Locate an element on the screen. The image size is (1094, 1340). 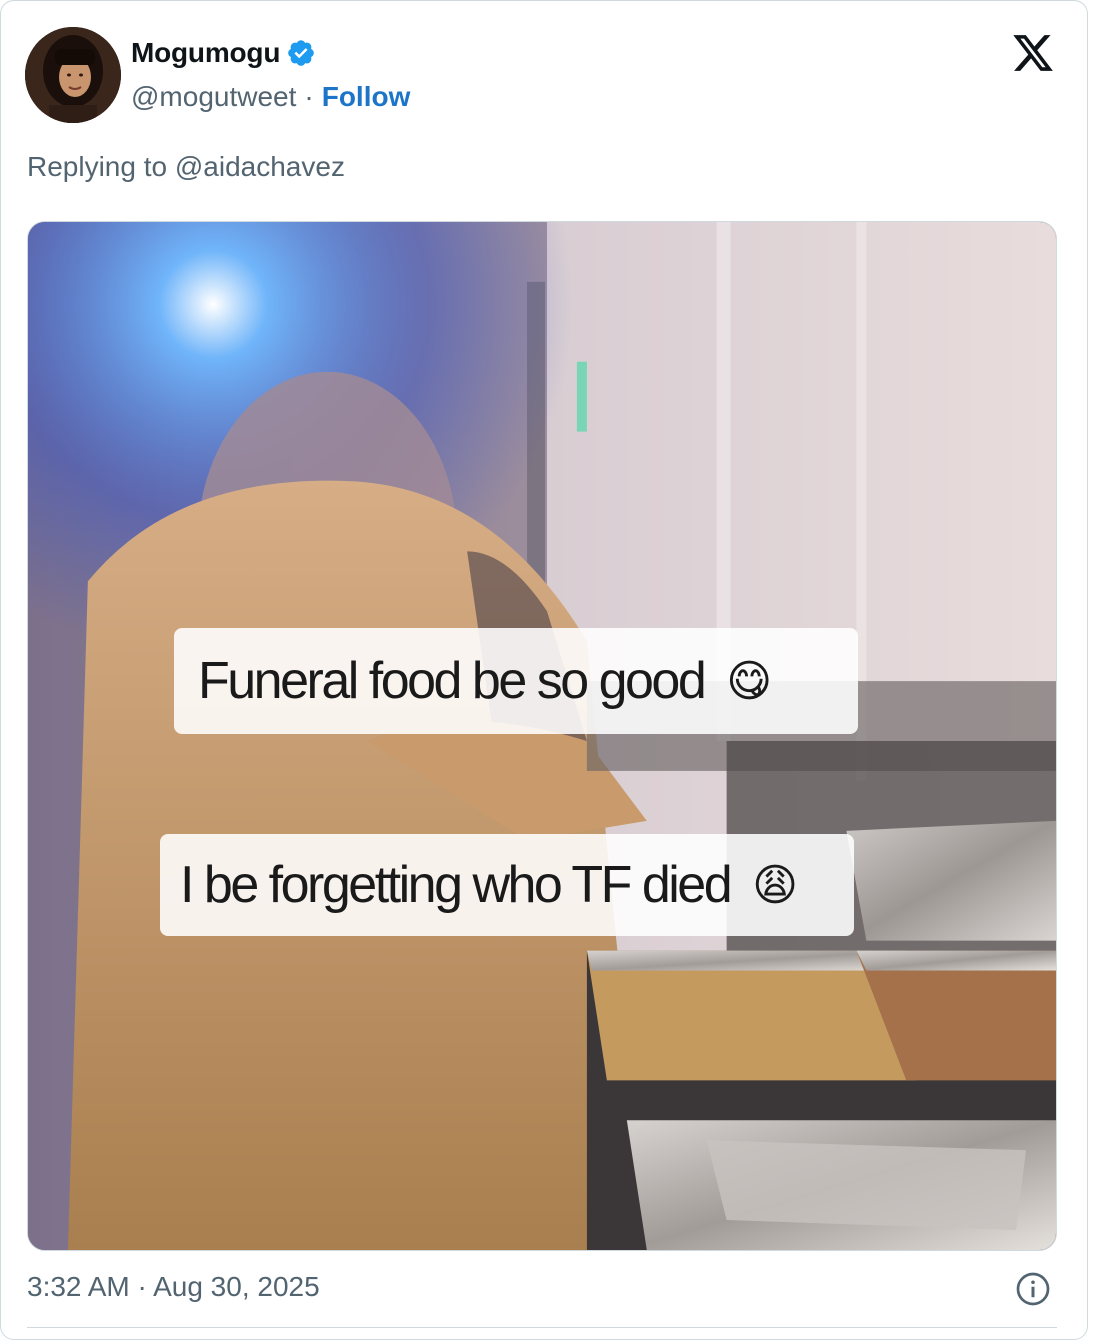
caption-forgetting: I be forgetting who TF died 😩 is located at coordinates (507, 885).